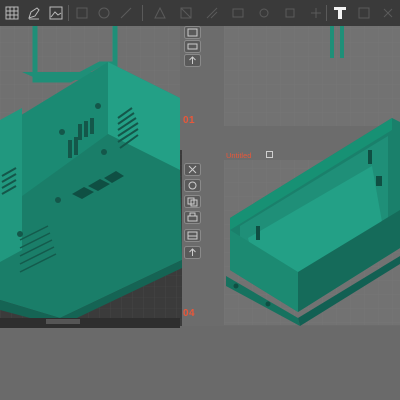  What do you see at coordinates (192, 32) in the screenshot?
I see `box-view-icon` at bounding box center [192, 32].